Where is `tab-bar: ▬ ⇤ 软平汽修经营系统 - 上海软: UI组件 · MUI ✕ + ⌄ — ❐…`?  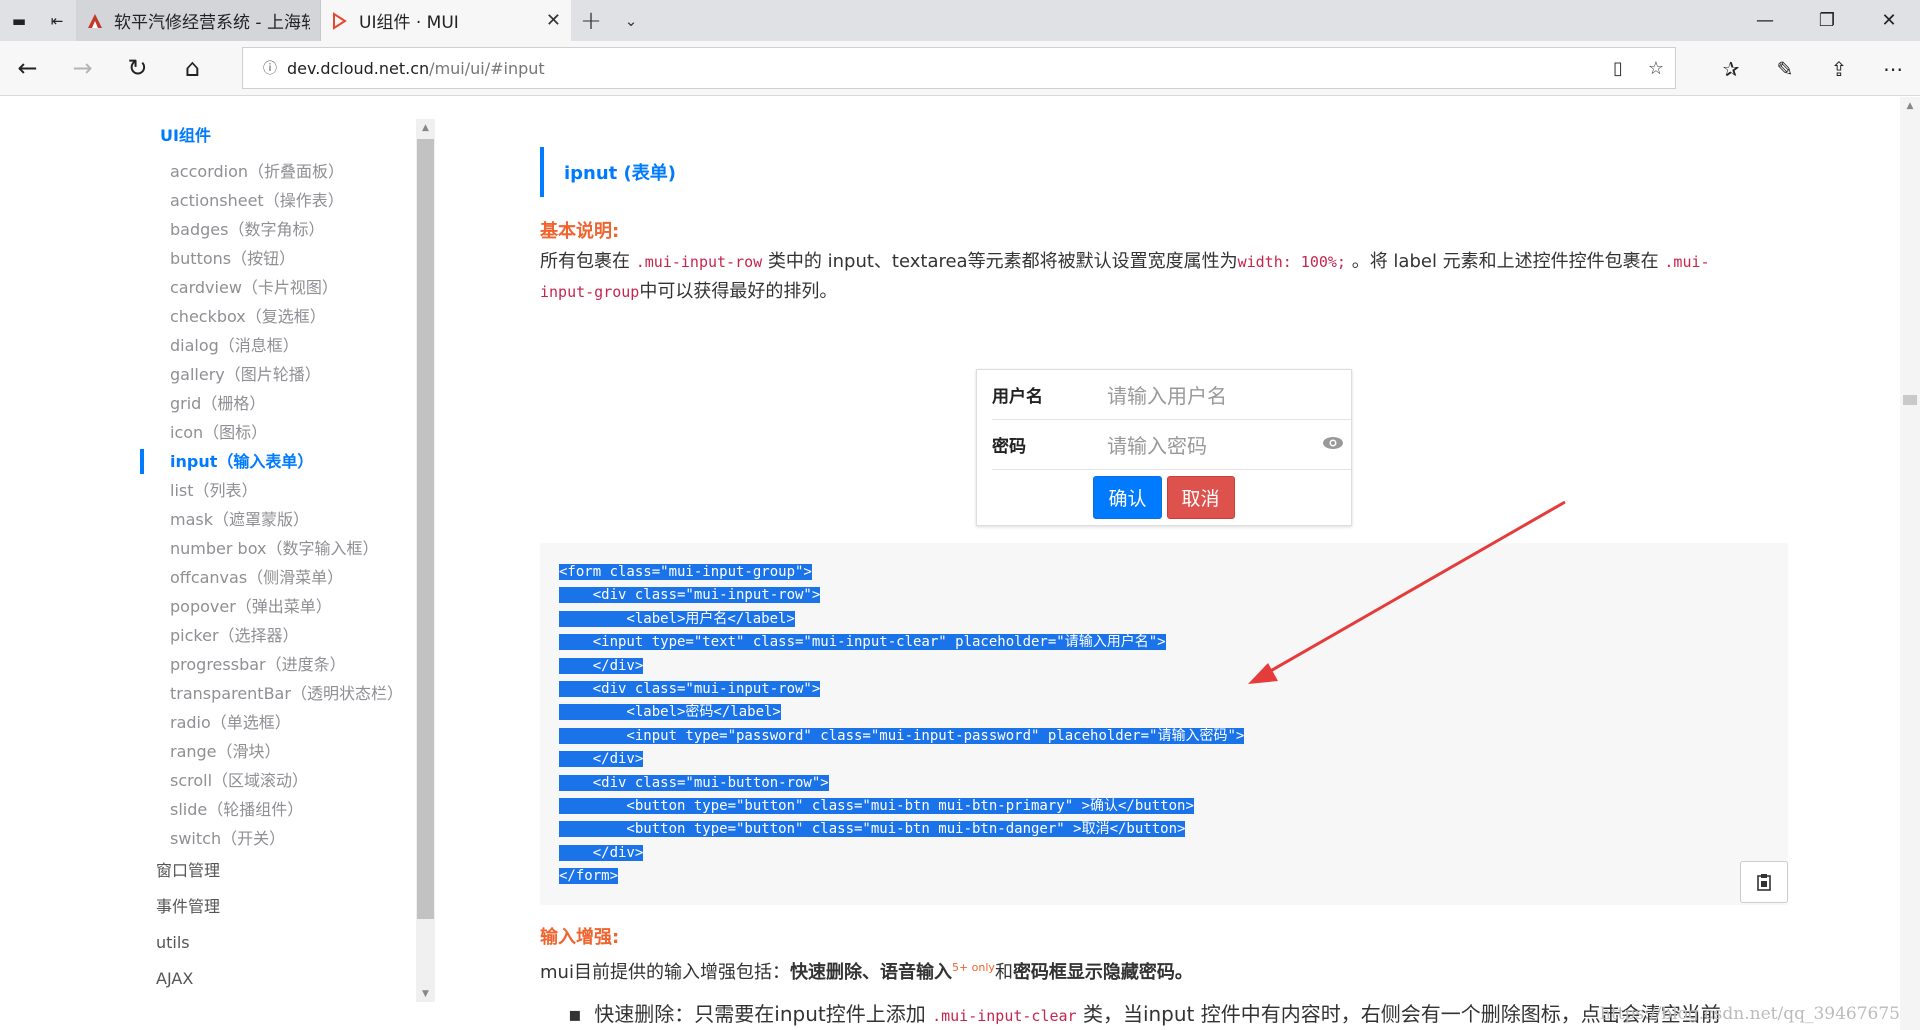 tab-bar: ▬ ⇤ 软平汽修经营系统 - 上海软: UI组件 · MUI ✕ + ⌄ — ❐… is located at coordinates (960, 20).